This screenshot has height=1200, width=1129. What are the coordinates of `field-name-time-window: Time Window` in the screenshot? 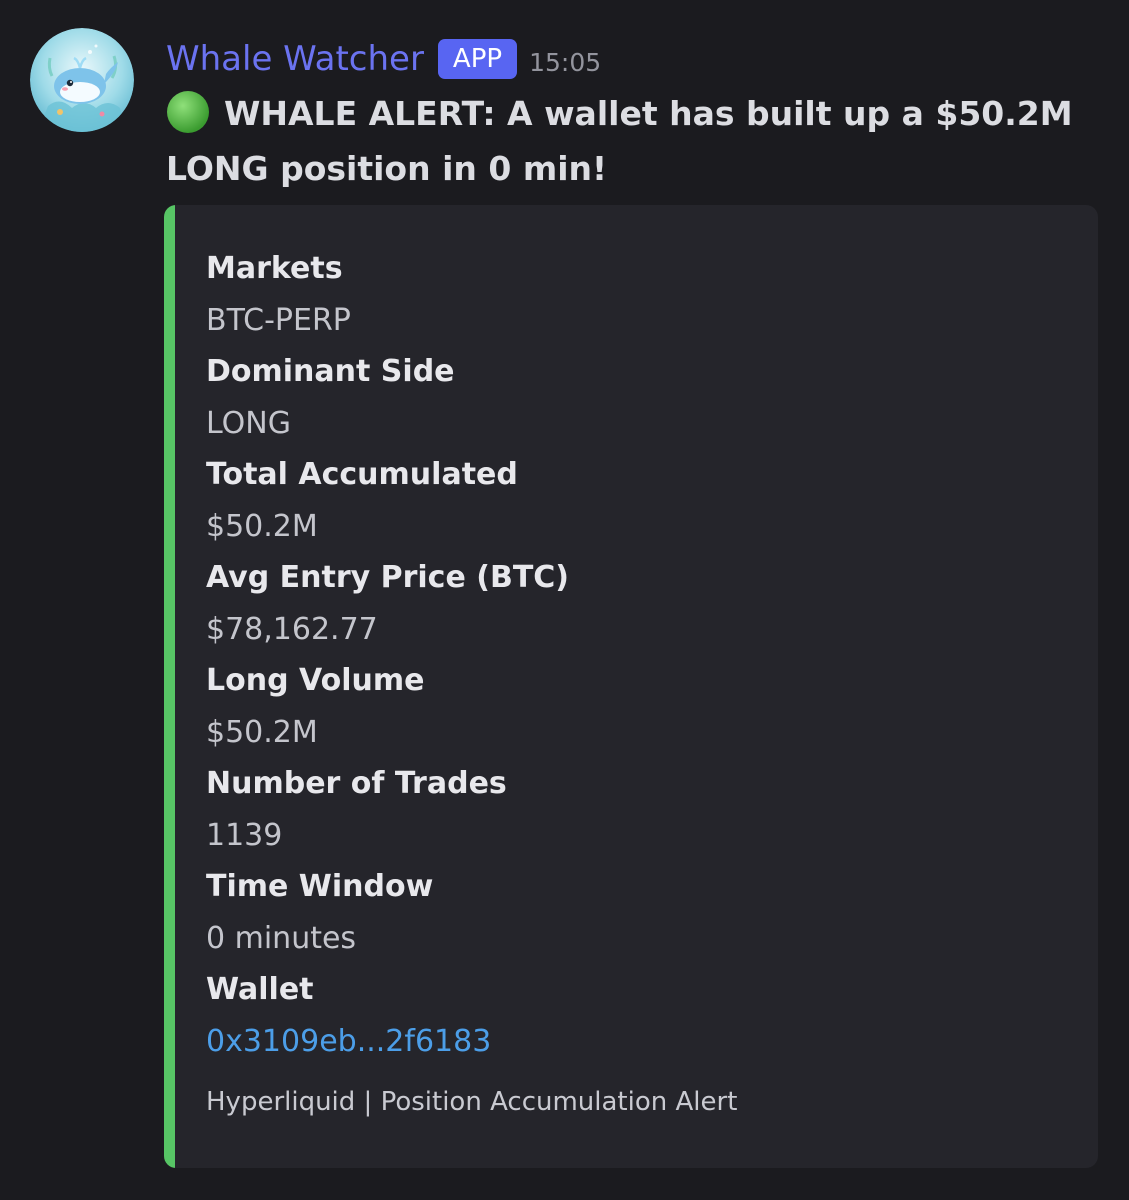 It's located at (320, 886).